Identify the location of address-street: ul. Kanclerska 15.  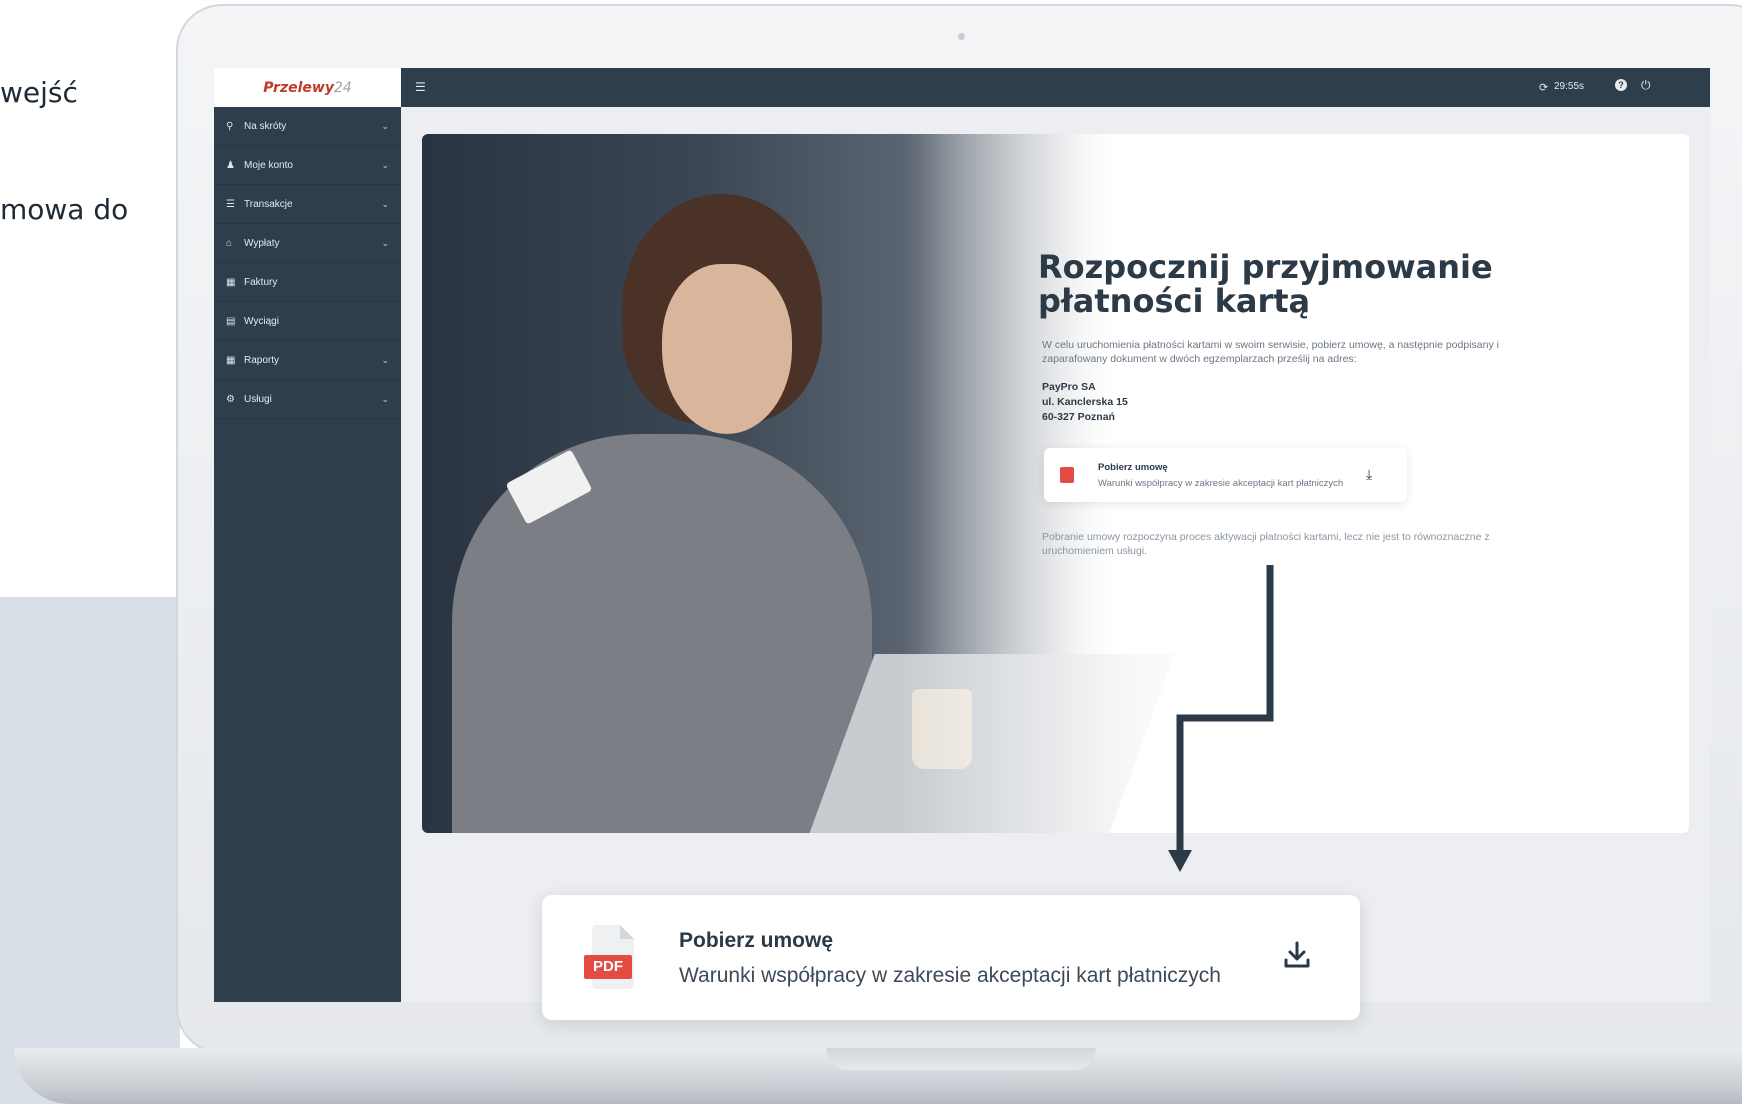
(1085, 402).